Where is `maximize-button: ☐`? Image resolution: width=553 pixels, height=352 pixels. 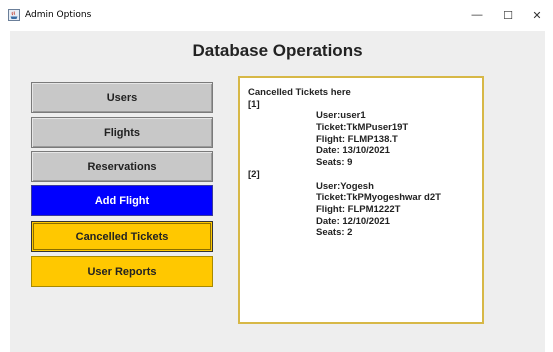 maximize-button: ☐ is located at coordinates (508, 15).